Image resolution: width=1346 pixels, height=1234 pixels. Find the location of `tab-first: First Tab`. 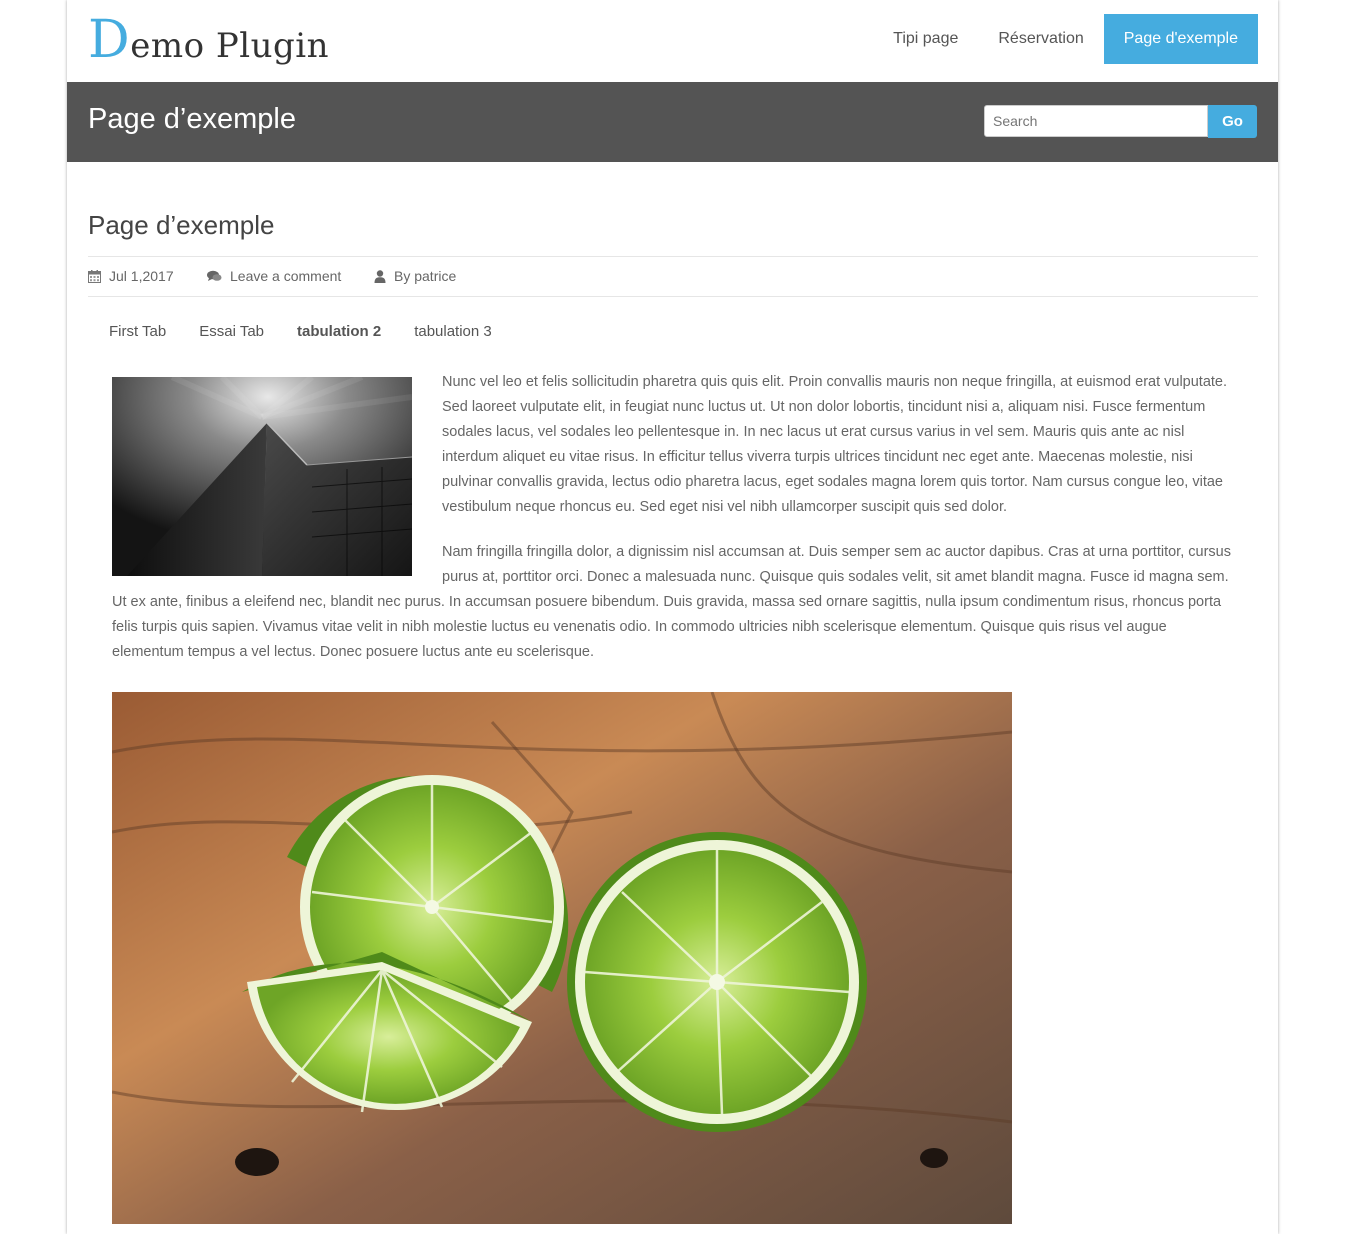

tab-first: First Tab is located at coordinates (137, 331).